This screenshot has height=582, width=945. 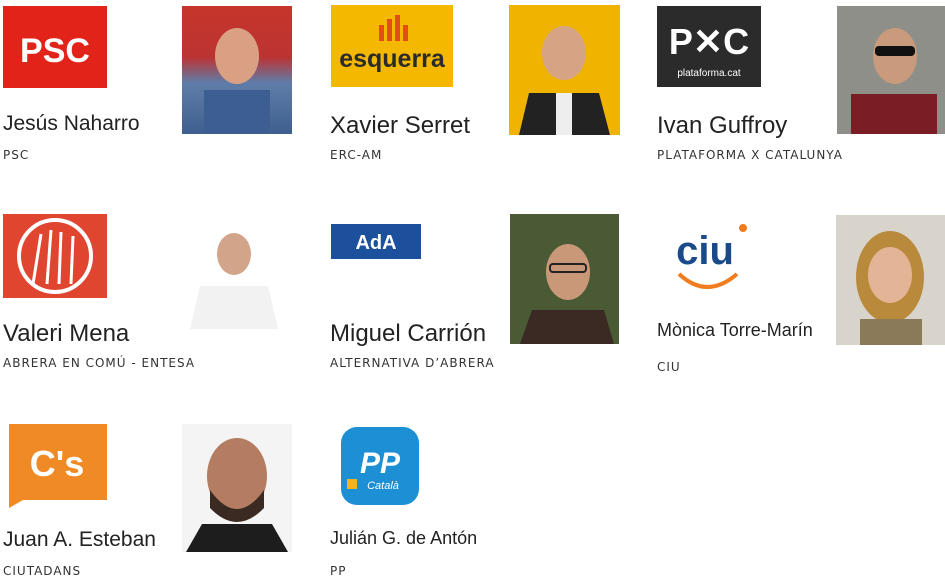 What do you see at coordinates (735, 330) in the screenshot?
I see `candidate-name: Mònica Torre-Marín` at bounding box center [735, 330].